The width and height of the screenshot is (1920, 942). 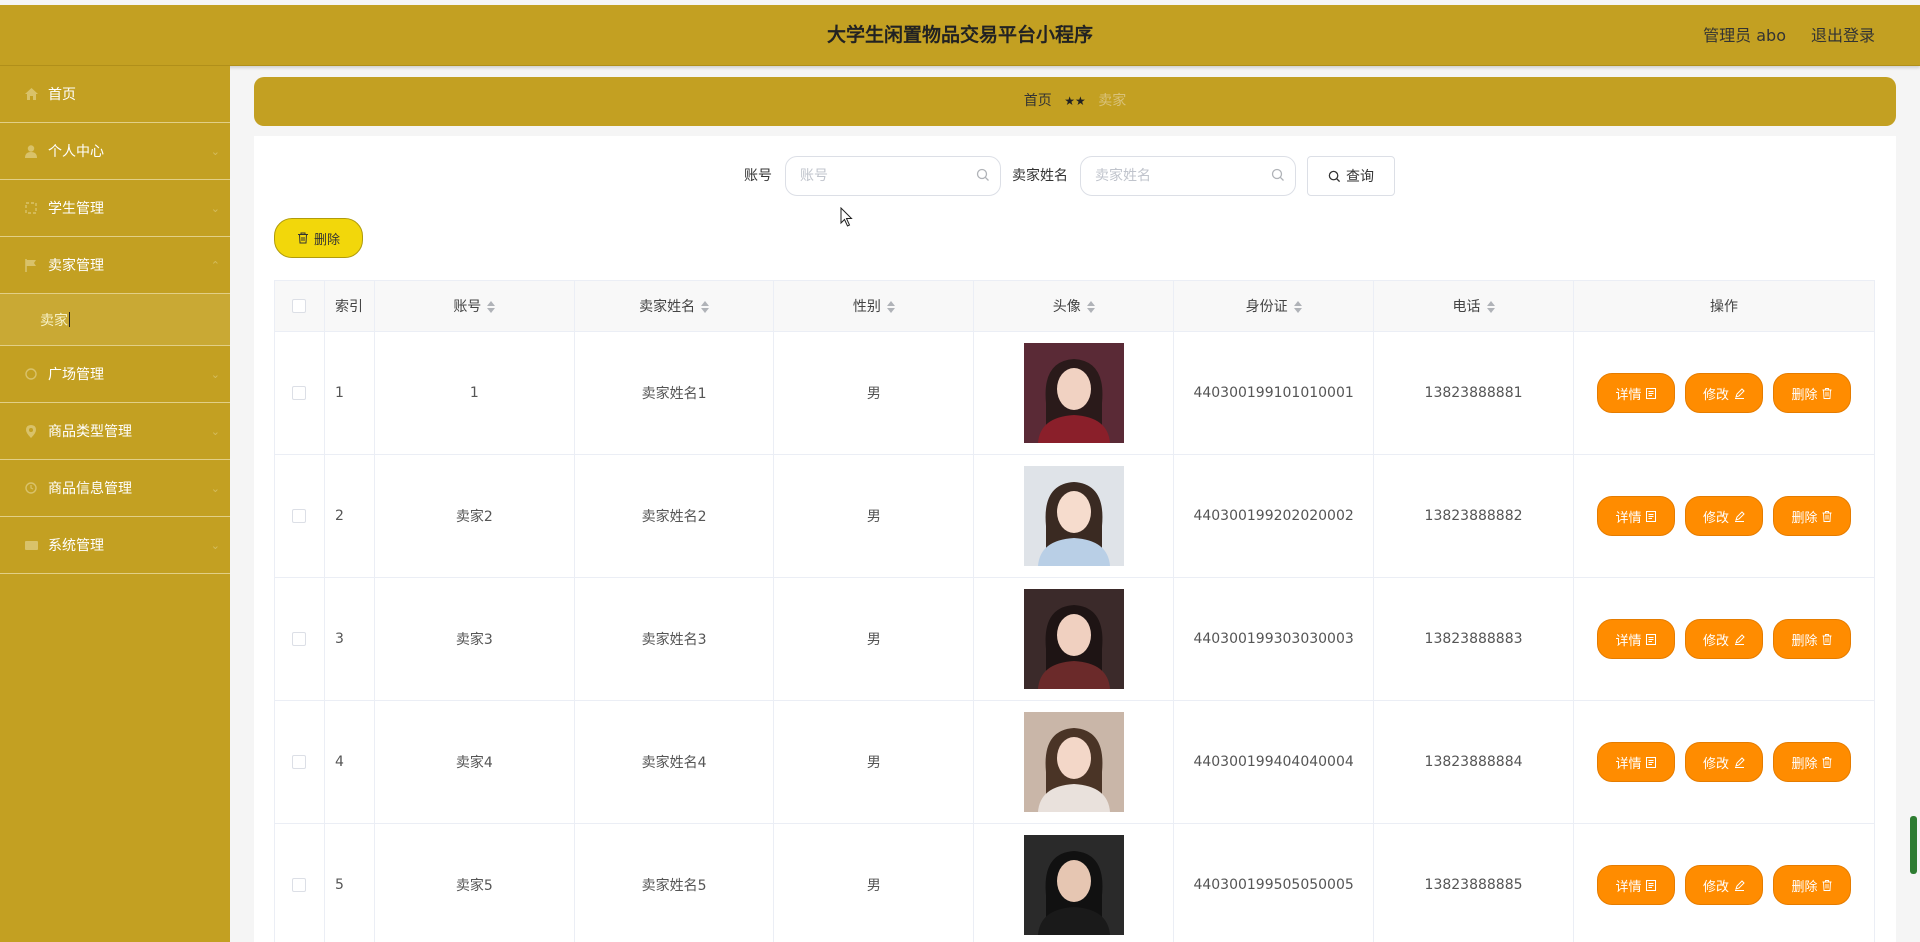 I want to click on account-label: 账号, so click(x=758, y=176).